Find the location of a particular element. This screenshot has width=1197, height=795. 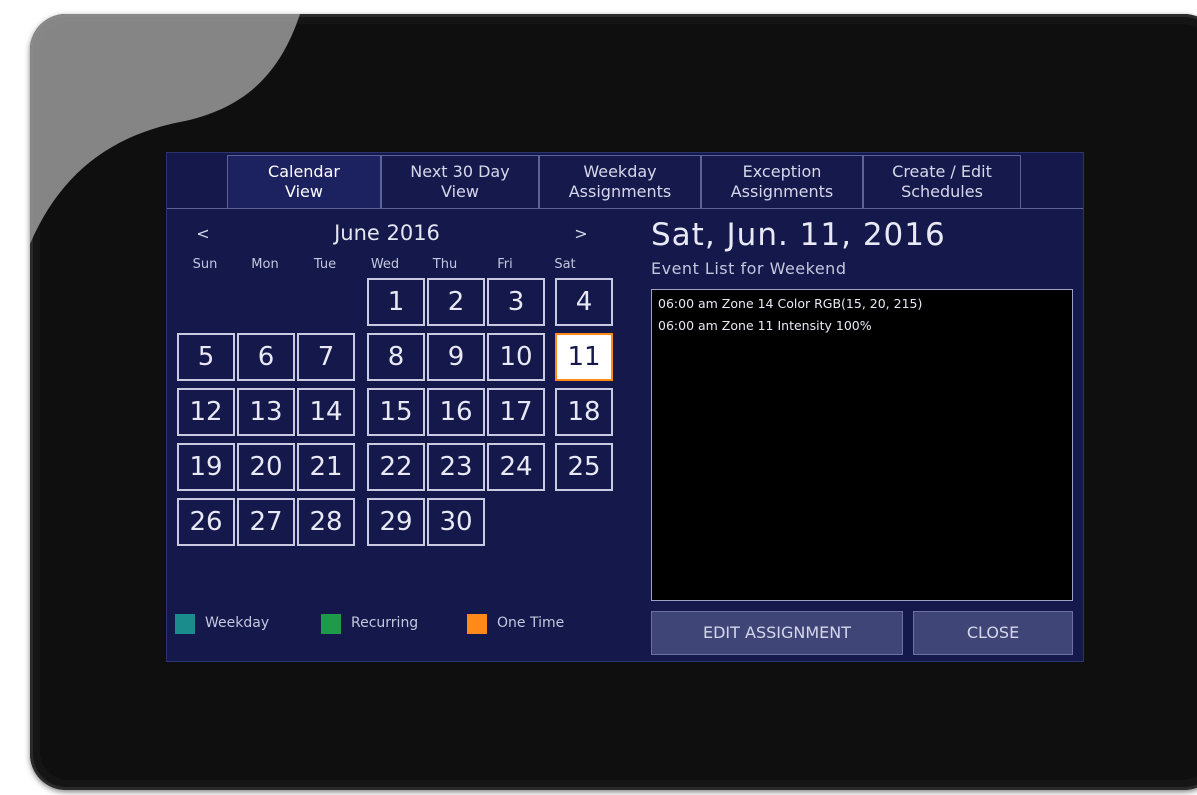

next-month-button: > is located at coordinates (581, 234).